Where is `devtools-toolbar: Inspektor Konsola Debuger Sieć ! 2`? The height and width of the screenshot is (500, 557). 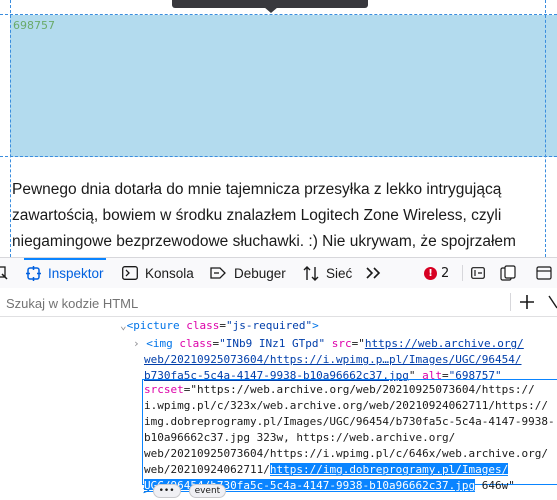
devtools-toolbar: Inspektor Konsola Debuger Sieć ! 2 is located at coordinates (278, 273).